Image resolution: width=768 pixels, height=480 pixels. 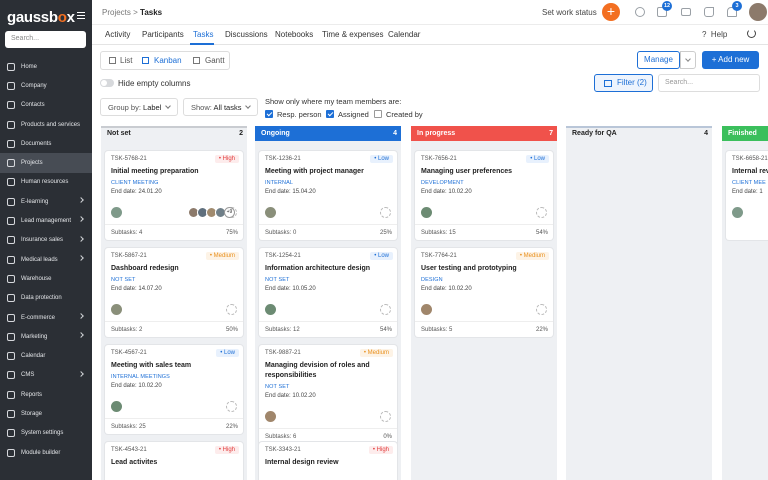 I want to click on show-select: Show: All tasks, so click(x=220, y=107).